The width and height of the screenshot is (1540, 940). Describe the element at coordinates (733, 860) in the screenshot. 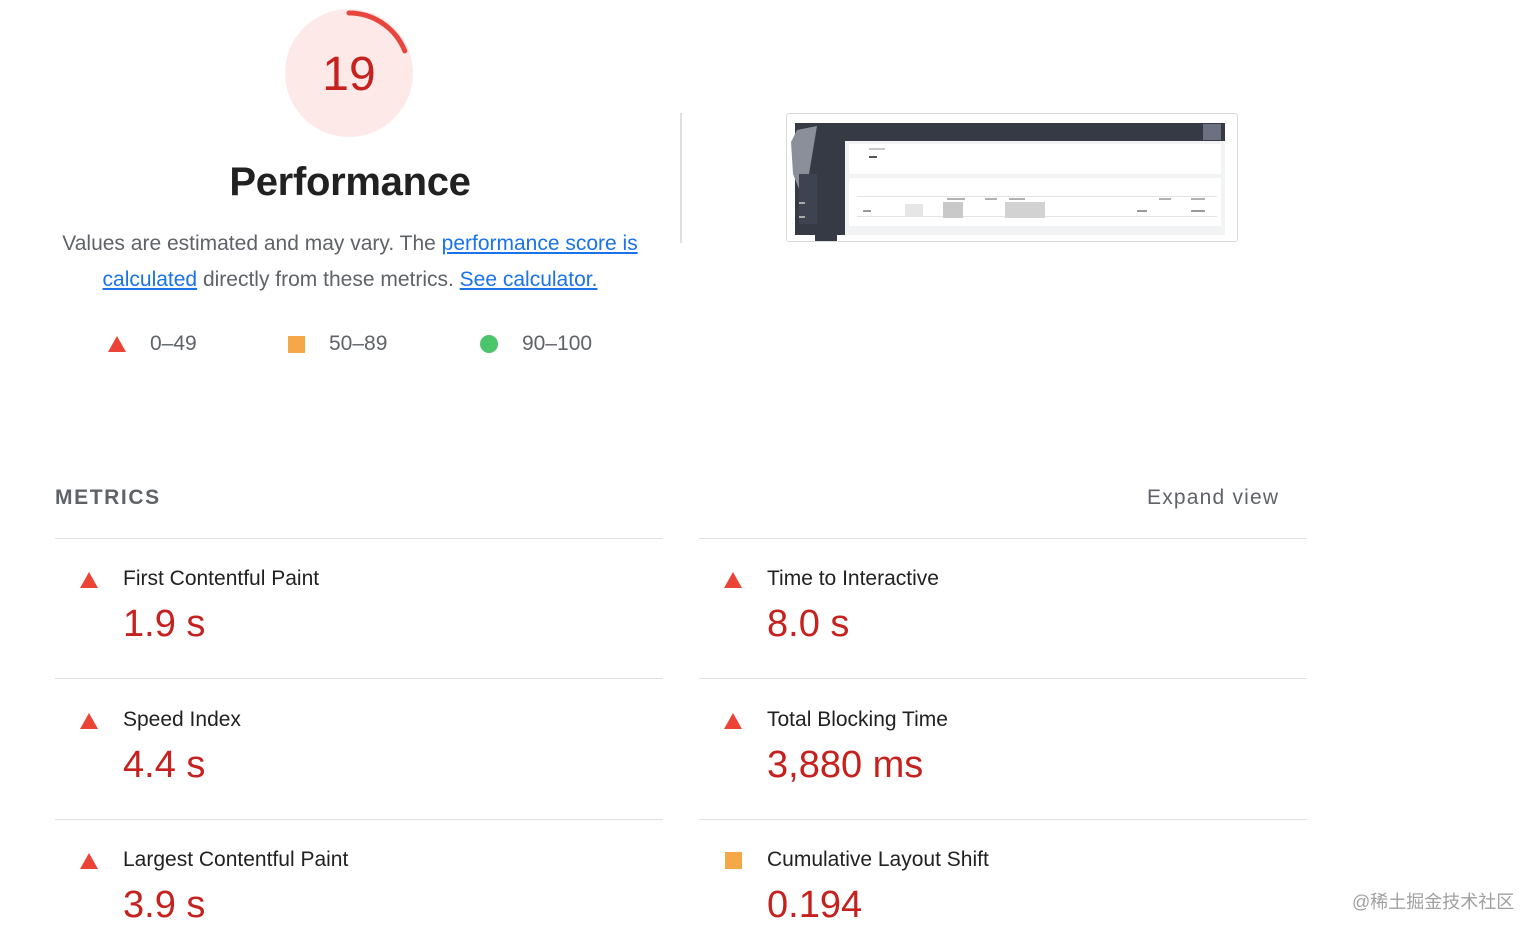

I see `average-square-icon` at that location.